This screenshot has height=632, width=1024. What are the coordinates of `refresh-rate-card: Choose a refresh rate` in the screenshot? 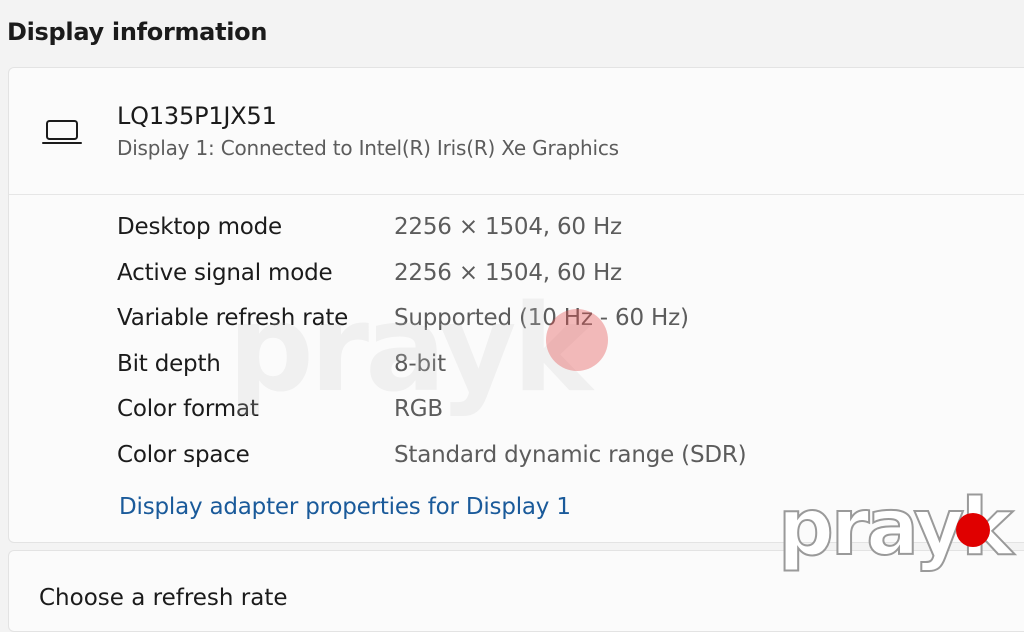 It's located at (516, 591).